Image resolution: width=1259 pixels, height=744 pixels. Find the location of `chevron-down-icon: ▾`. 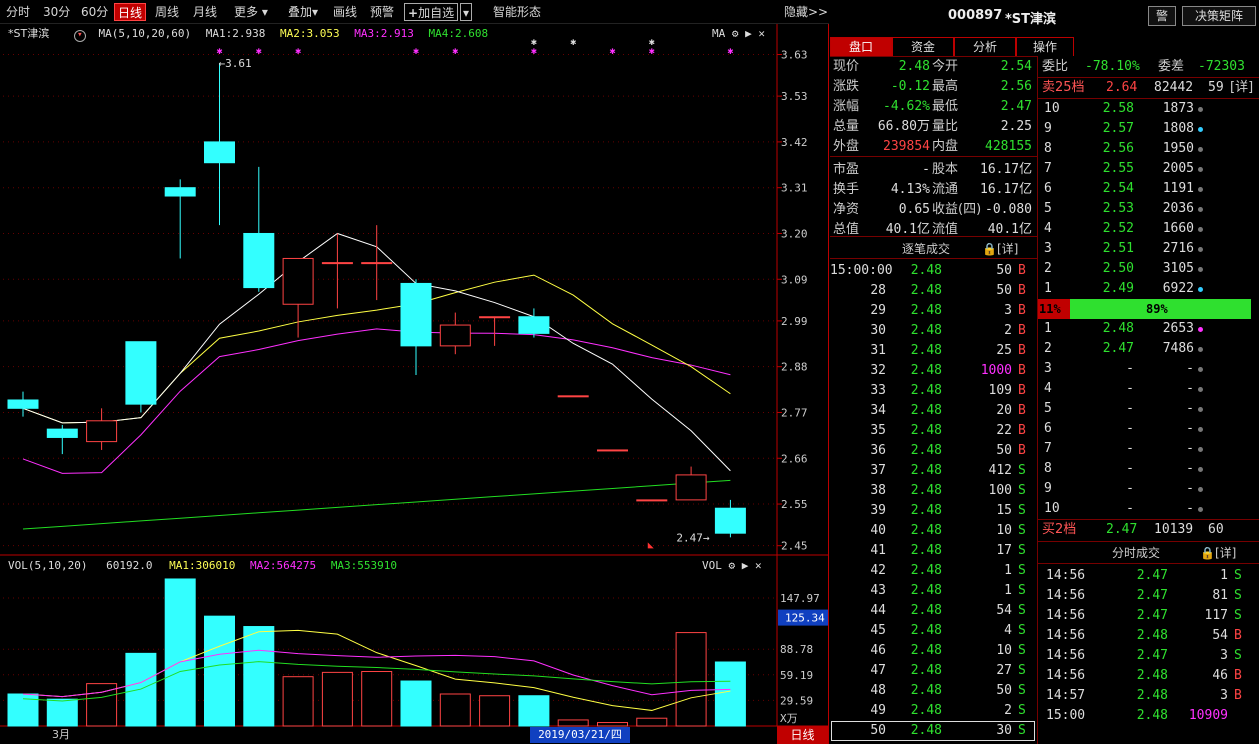

chevron-down-icon: ▾ is located at coordinates (79, 36).